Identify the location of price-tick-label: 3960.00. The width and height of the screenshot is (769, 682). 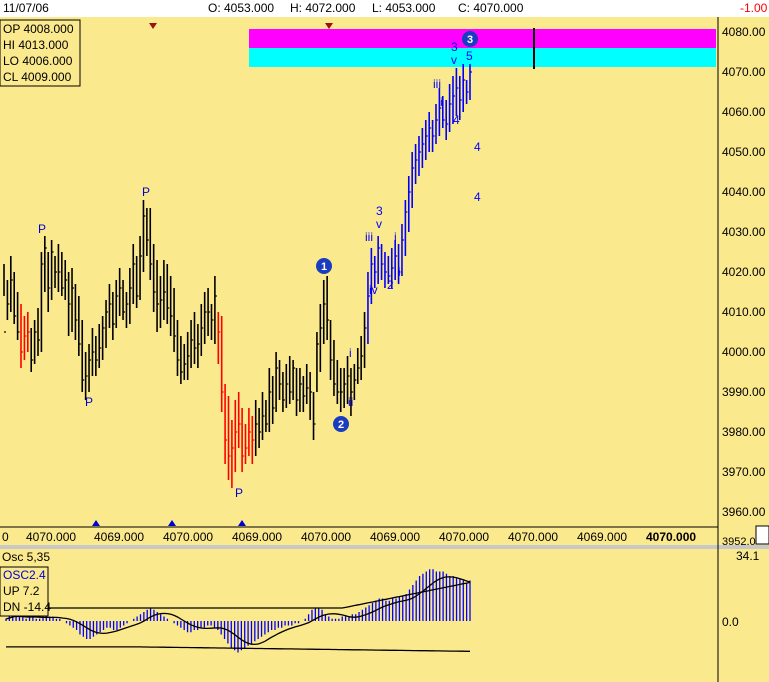
(744, 512).